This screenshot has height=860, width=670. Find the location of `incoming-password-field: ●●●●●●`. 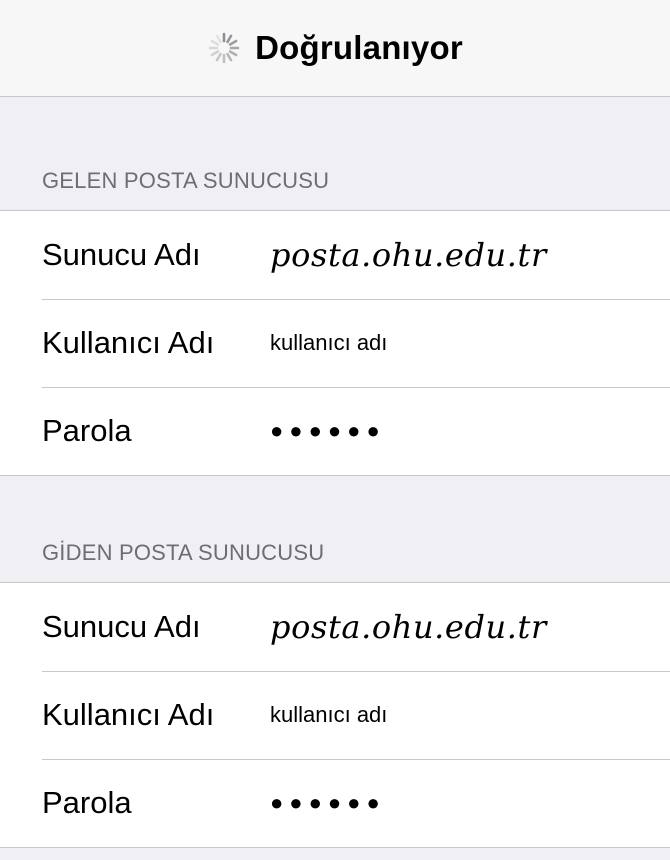

incoming-password-field: ●●●●●● is located at coordinates (328, 431).